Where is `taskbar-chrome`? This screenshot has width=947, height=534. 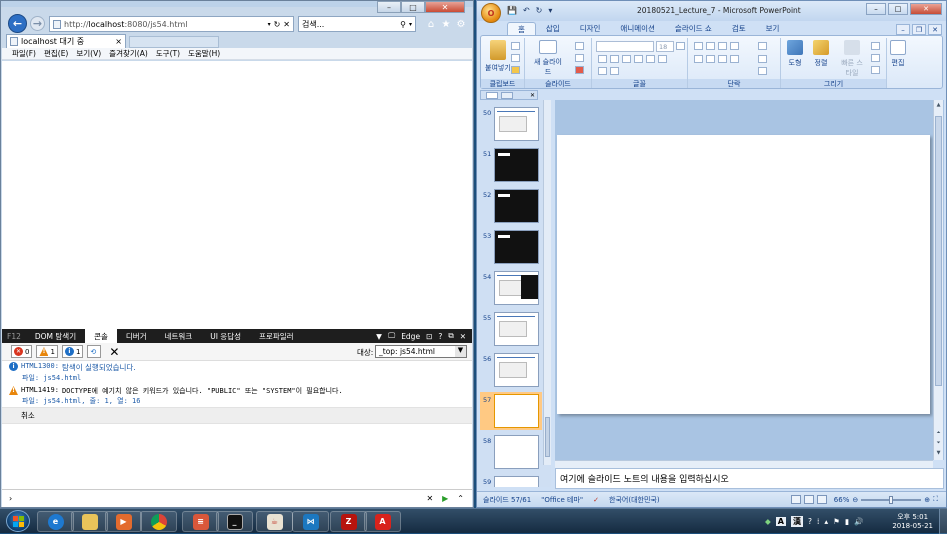
taskbar-chrome is located at coordinates (158, 521).